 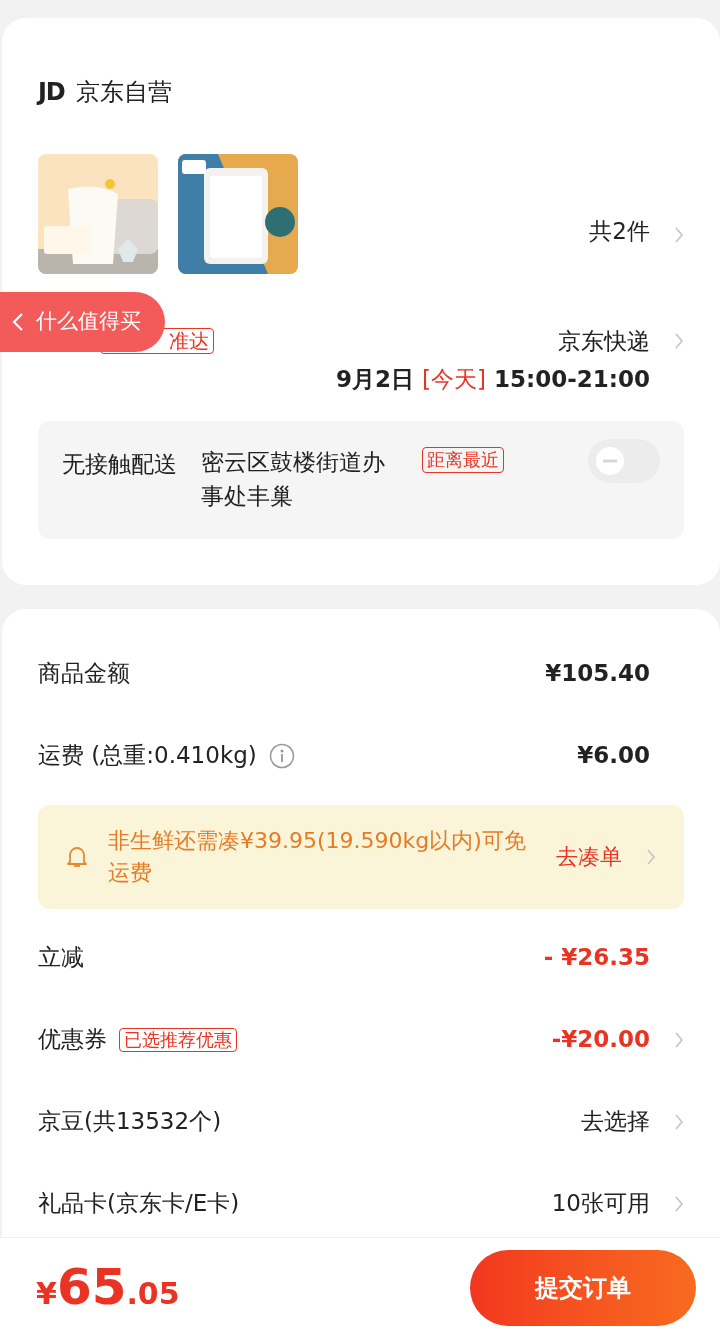 I want to click on row-label: 礼品卡(京东卡/E卡), so click(x=139, y=1204).